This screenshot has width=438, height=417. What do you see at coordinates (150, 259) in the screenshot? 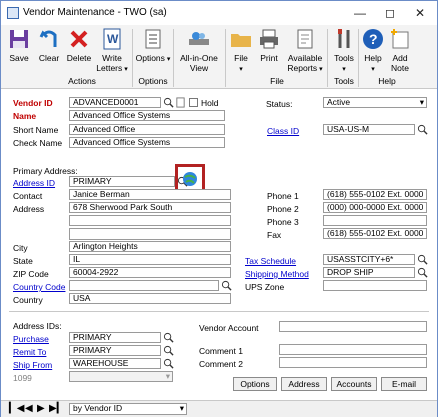
I see `state-input: IL` at bounding box center [150, 259].